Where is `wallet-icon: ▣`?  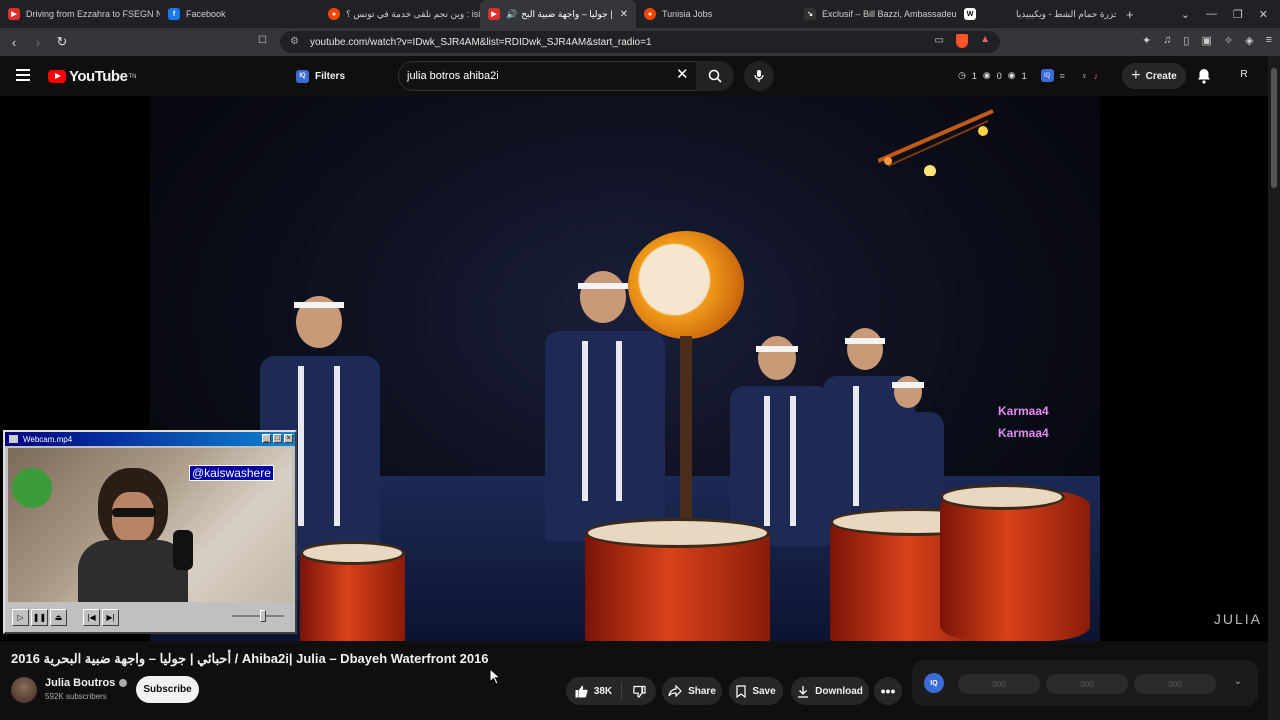
wallet-icon: ▣ is located at coordinates (1206, 40).